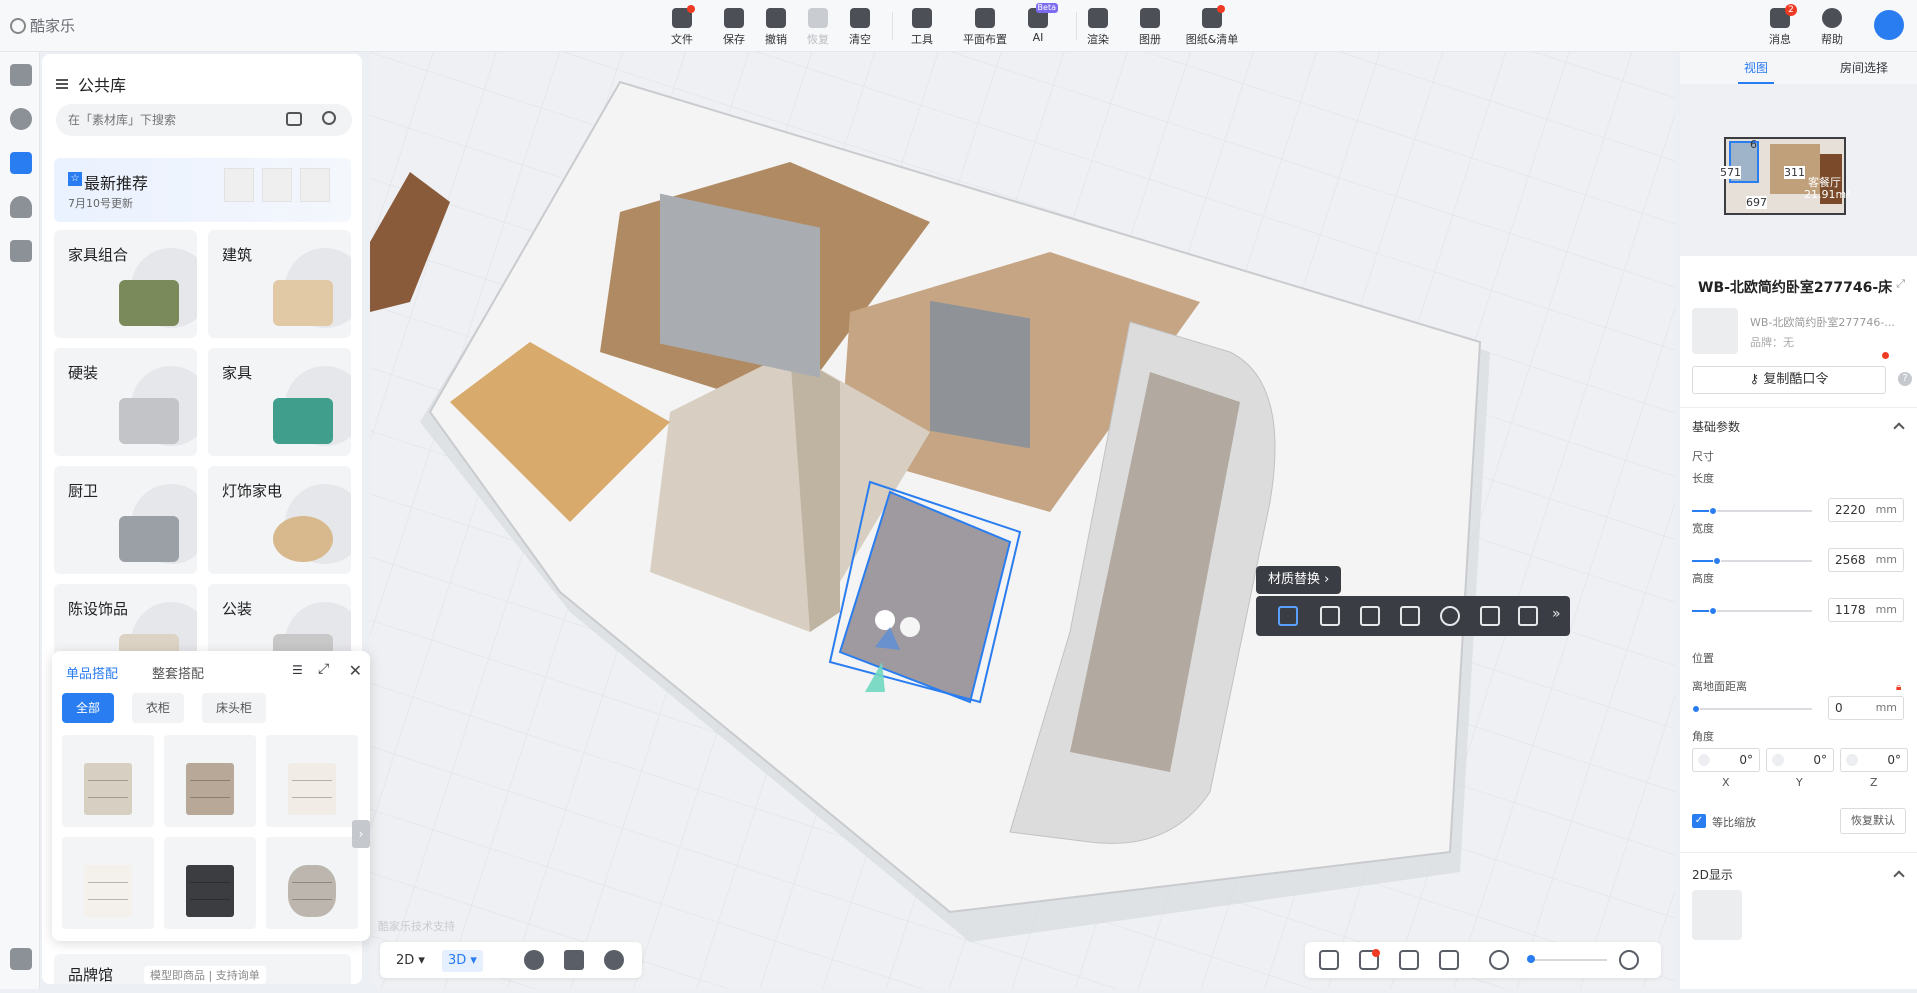 The image size is (1917, 993). I want to click on sort-icon: ☰, so click(297, 670).